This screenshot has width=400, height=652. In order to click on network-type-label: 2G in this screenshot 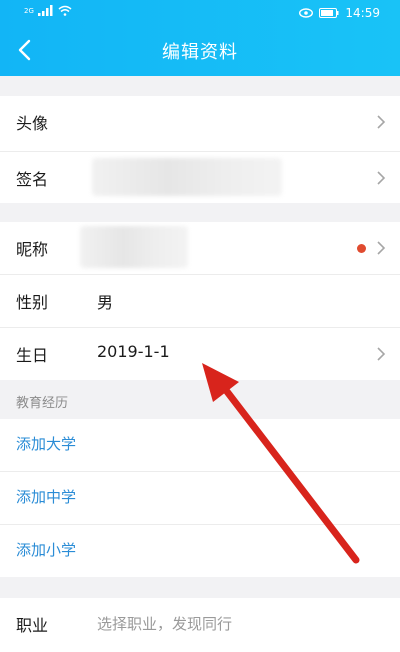, I will do `click(29, 10)`.